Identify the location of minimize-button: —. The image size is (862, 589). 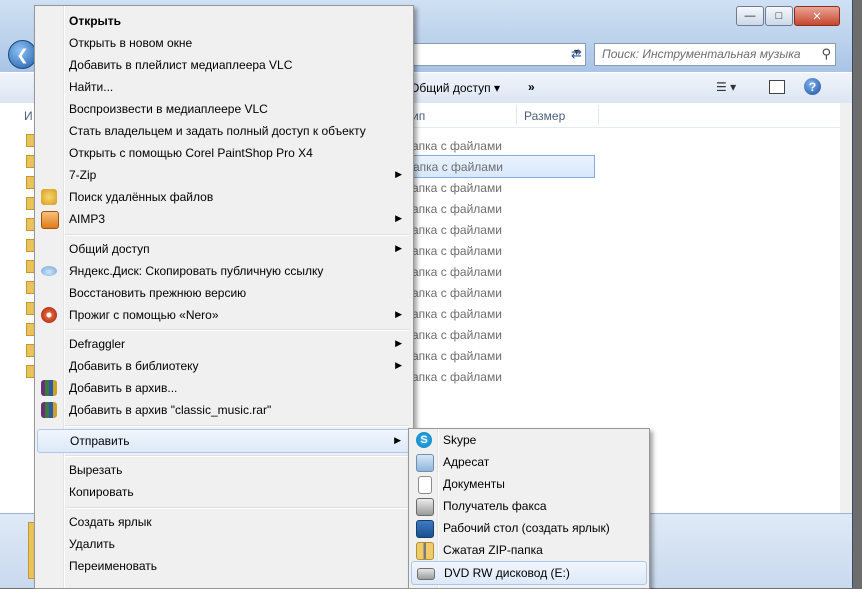
(750, 16).